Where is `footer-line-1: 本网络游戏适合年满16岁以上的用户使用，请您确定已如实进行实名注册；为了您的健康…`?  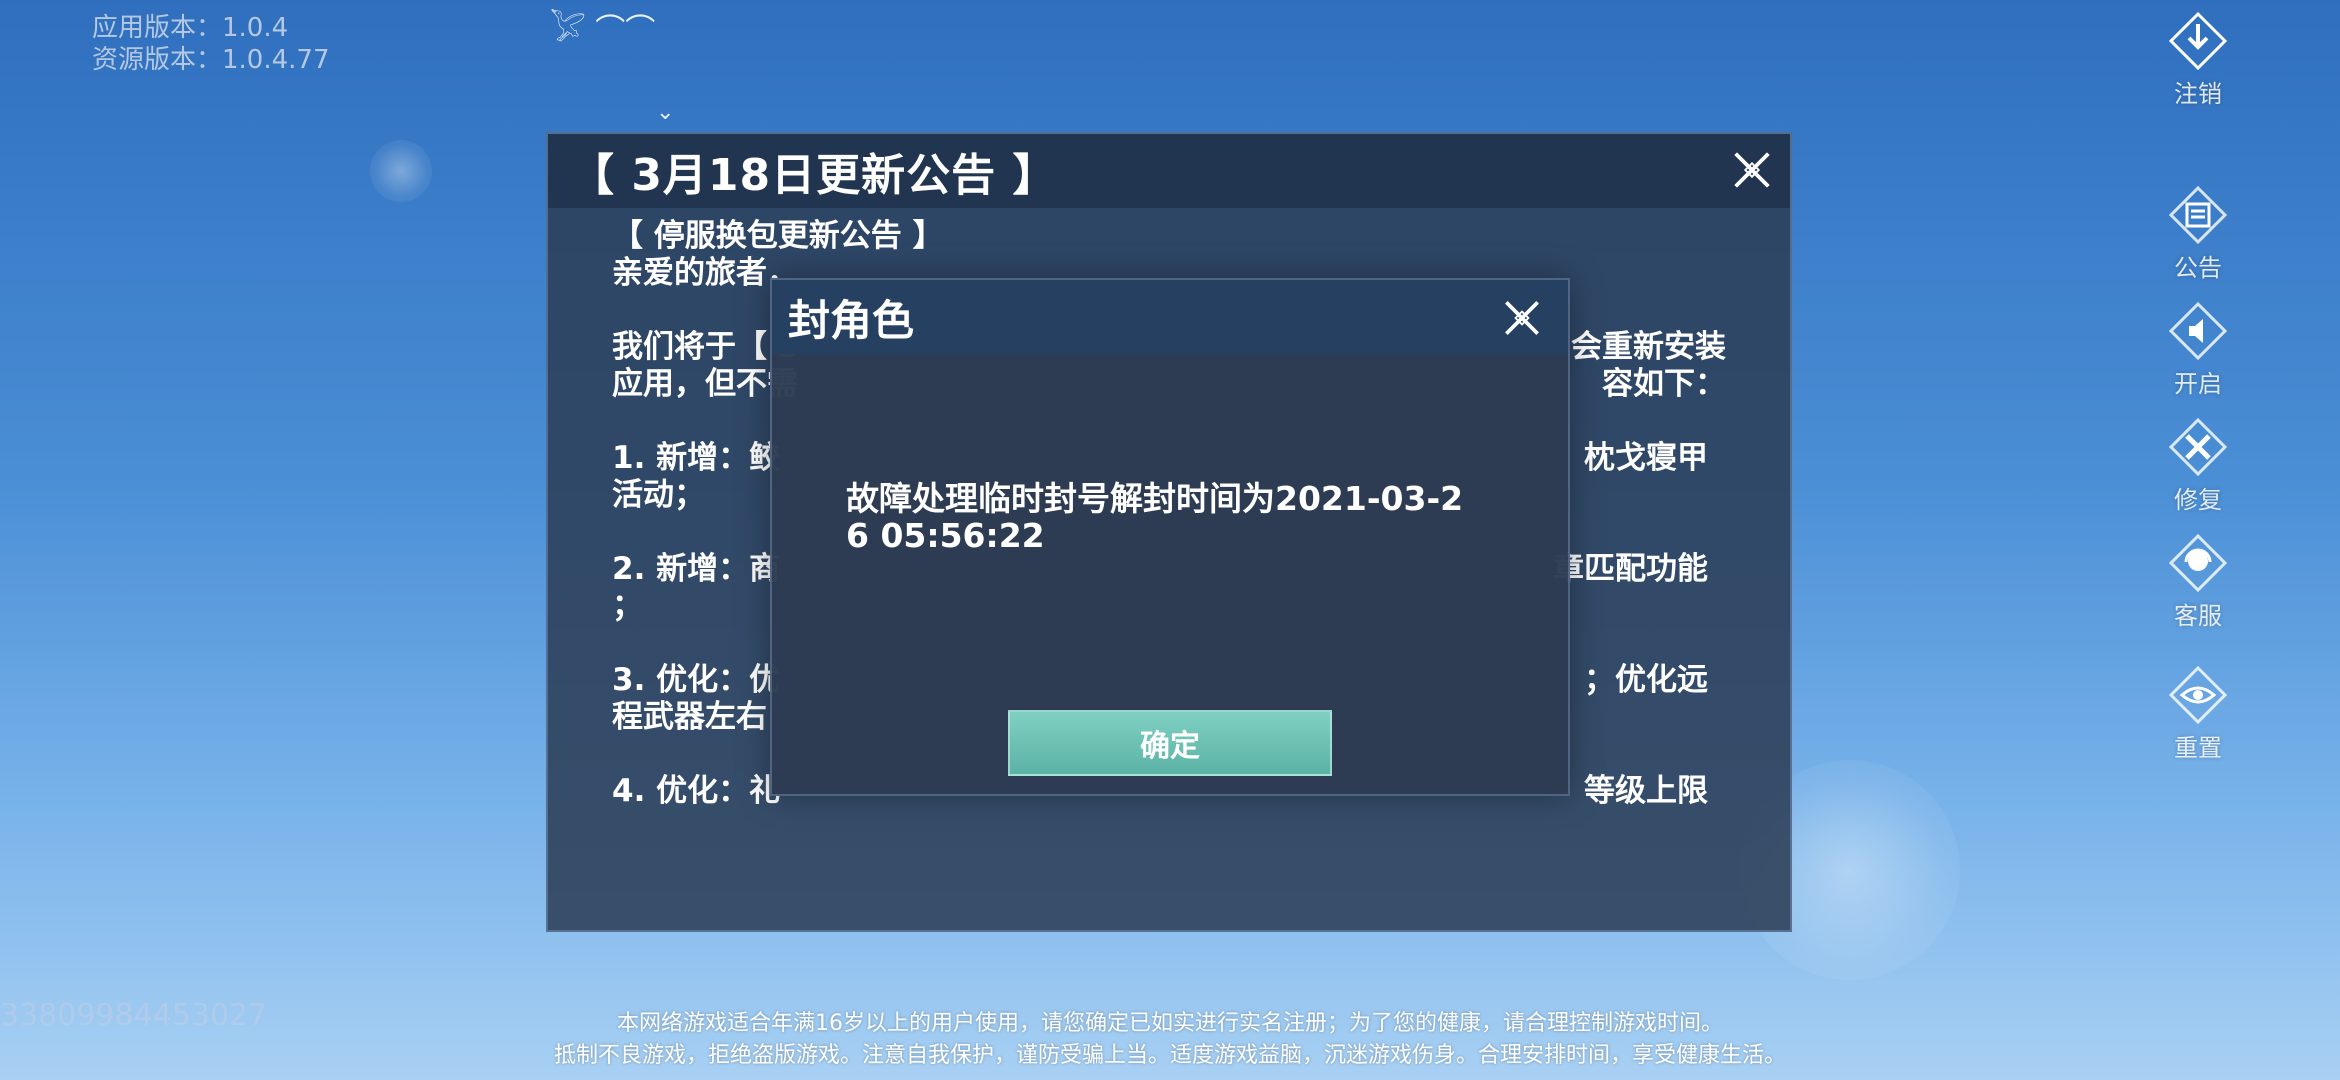 footer-line-1: 本网络游戏适合年满16岁以上的用户使用，请您确定已如实进行实名注册；为了您的健康… is located at coordinates (1170, 1023).